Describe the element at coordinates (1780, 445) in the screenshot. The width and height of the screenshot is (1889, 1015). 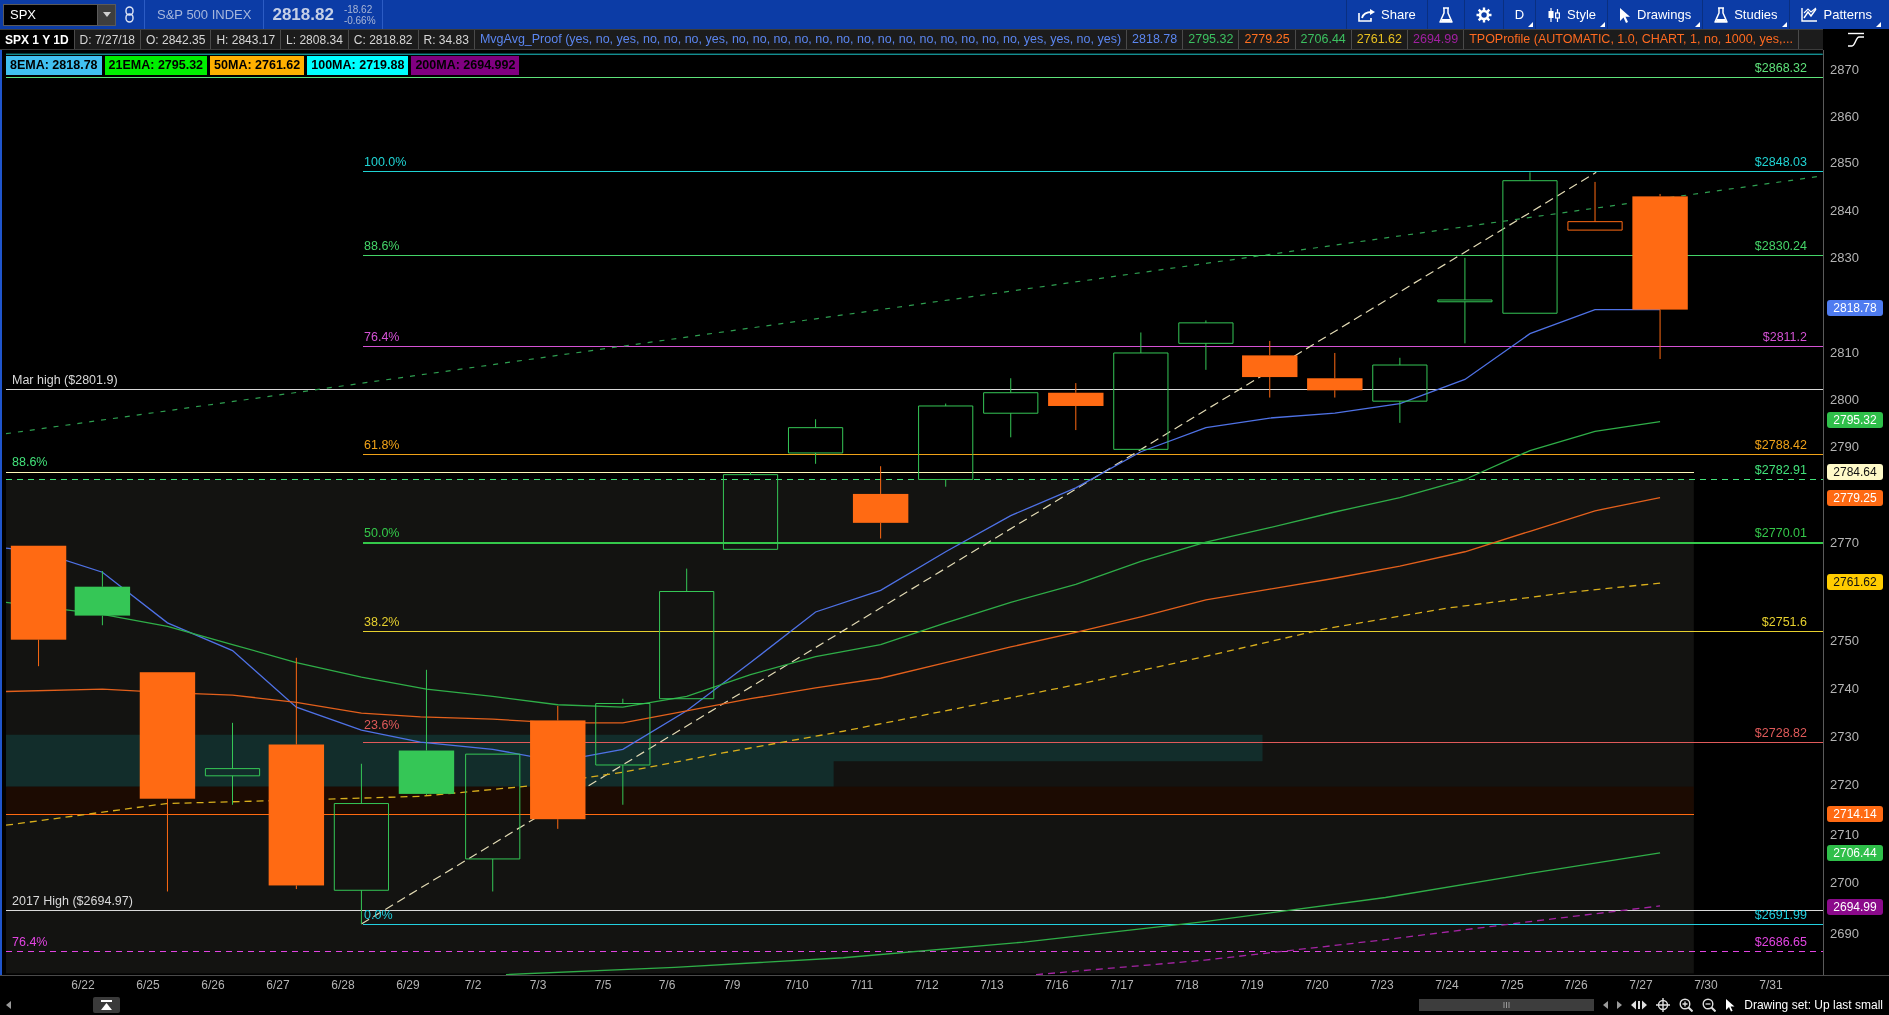
I see `price-label: $2788.42` at that location.